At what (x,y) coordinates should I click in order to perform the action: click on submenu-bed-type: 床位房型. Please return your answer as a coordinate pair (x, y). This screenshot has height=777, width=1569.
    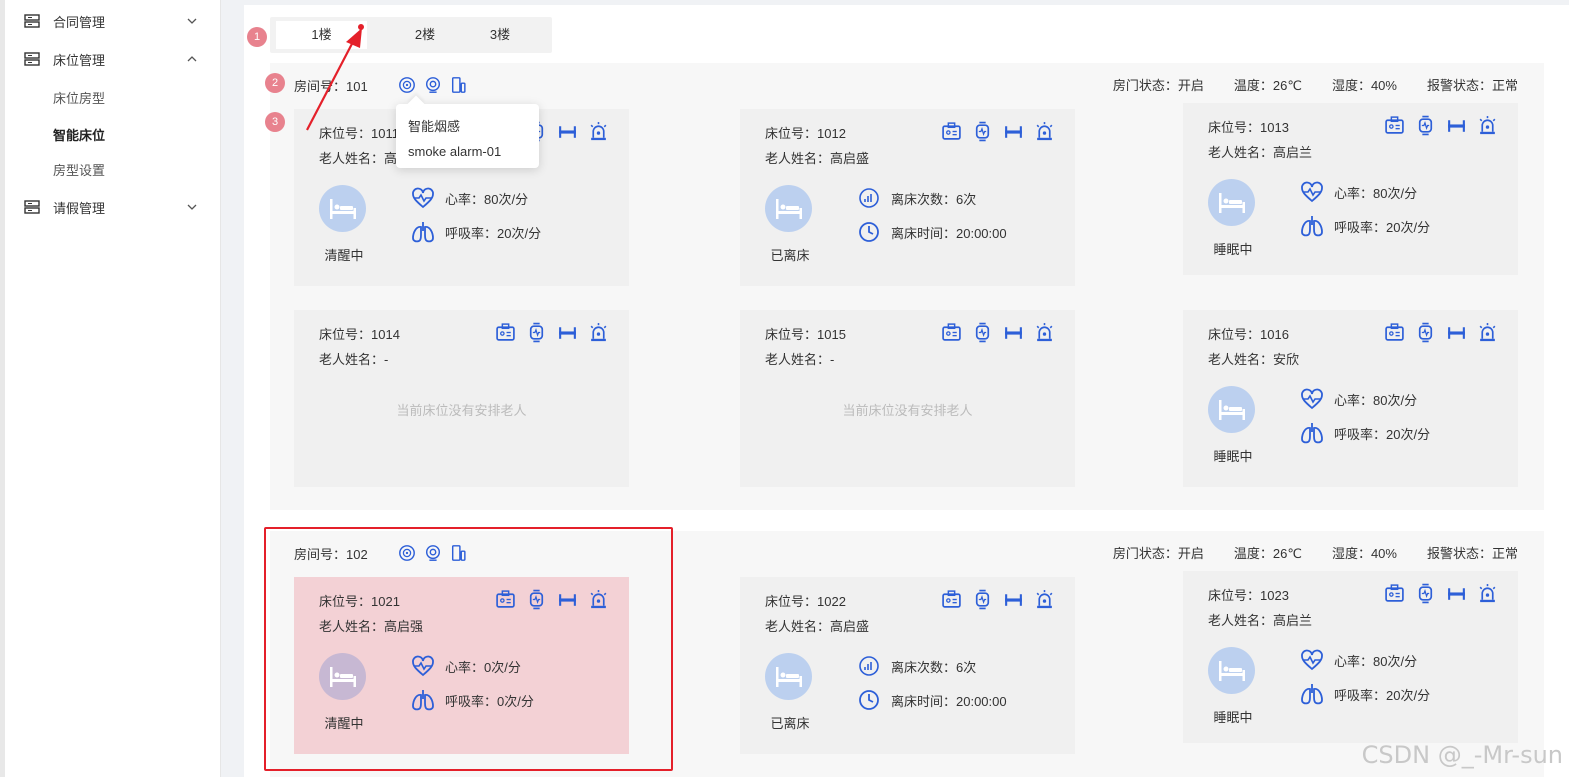
    Looking at the image, I should click on (79, 97).